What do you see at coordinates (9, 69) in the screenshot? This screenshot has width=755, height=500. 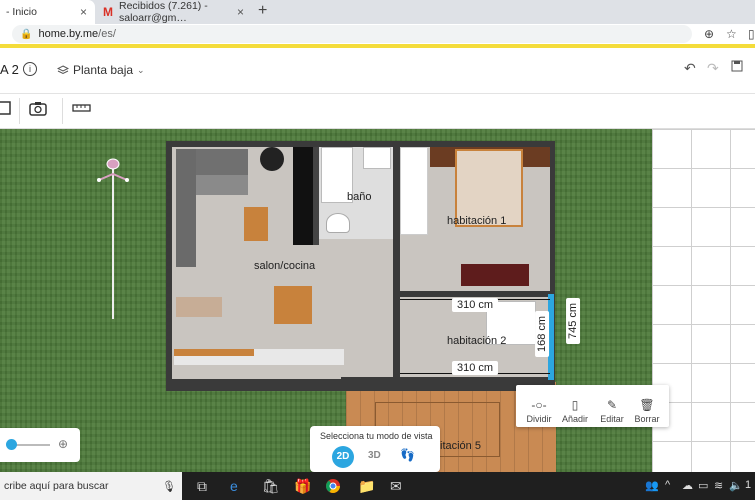 I see `project-name: A 2` at bounding box center [9, 69].